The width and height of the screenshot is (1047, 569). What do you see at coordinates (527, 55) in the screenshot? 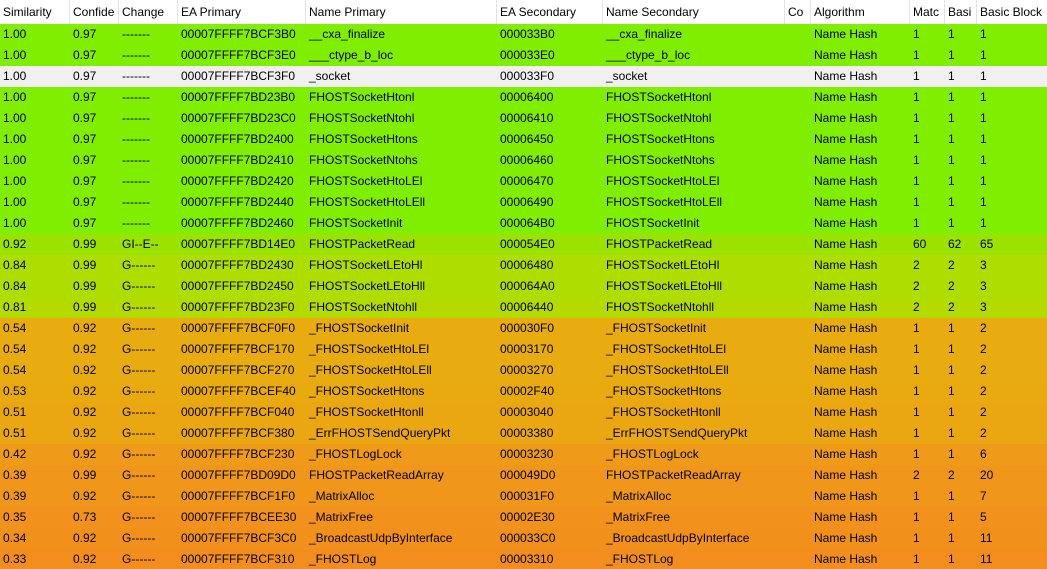
I see `ea-secondary-cell: 000033E0` at bounding box center [527, 55].